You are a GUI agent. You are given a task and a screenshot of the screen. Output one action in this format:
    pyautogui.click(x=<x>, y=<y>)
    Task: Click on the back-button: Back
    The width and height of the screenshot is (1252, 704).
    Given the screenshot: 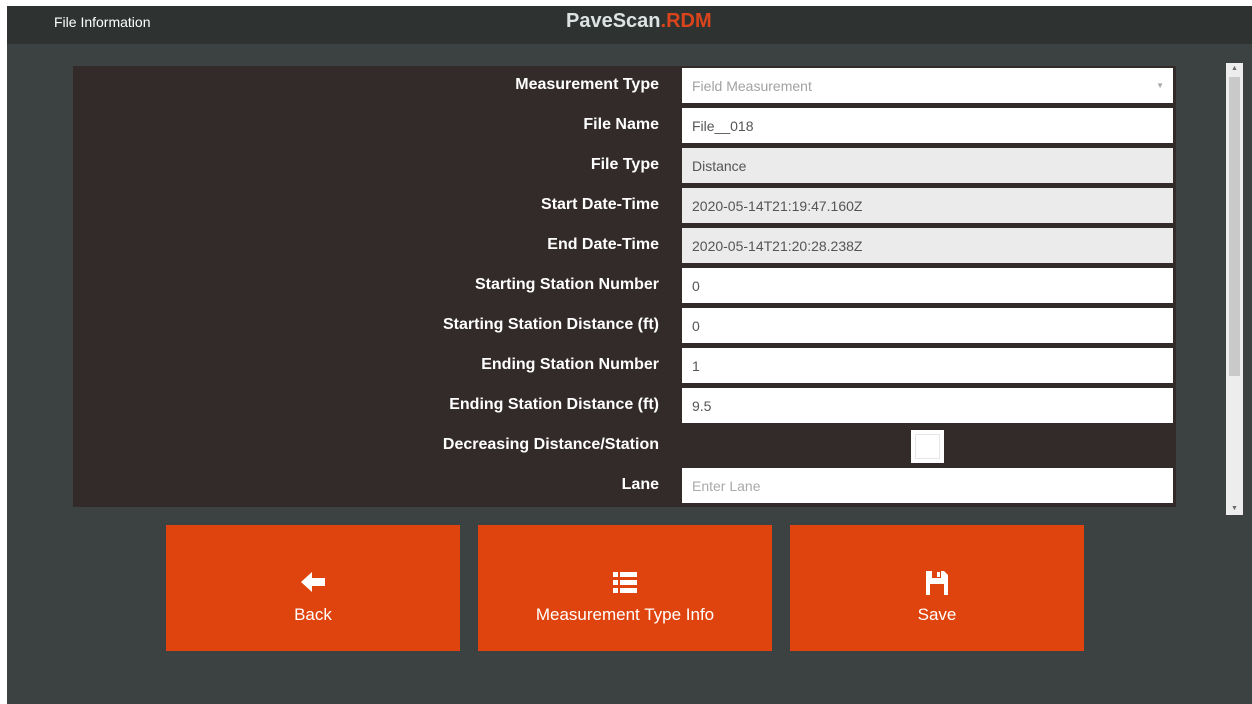 What is the action you would take?
    pyautogui.click(x=313, y=588)
    